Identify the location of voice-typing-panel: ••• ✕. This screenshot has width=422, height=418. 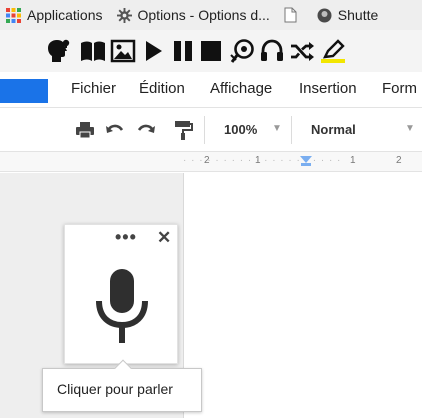
(121, 294).